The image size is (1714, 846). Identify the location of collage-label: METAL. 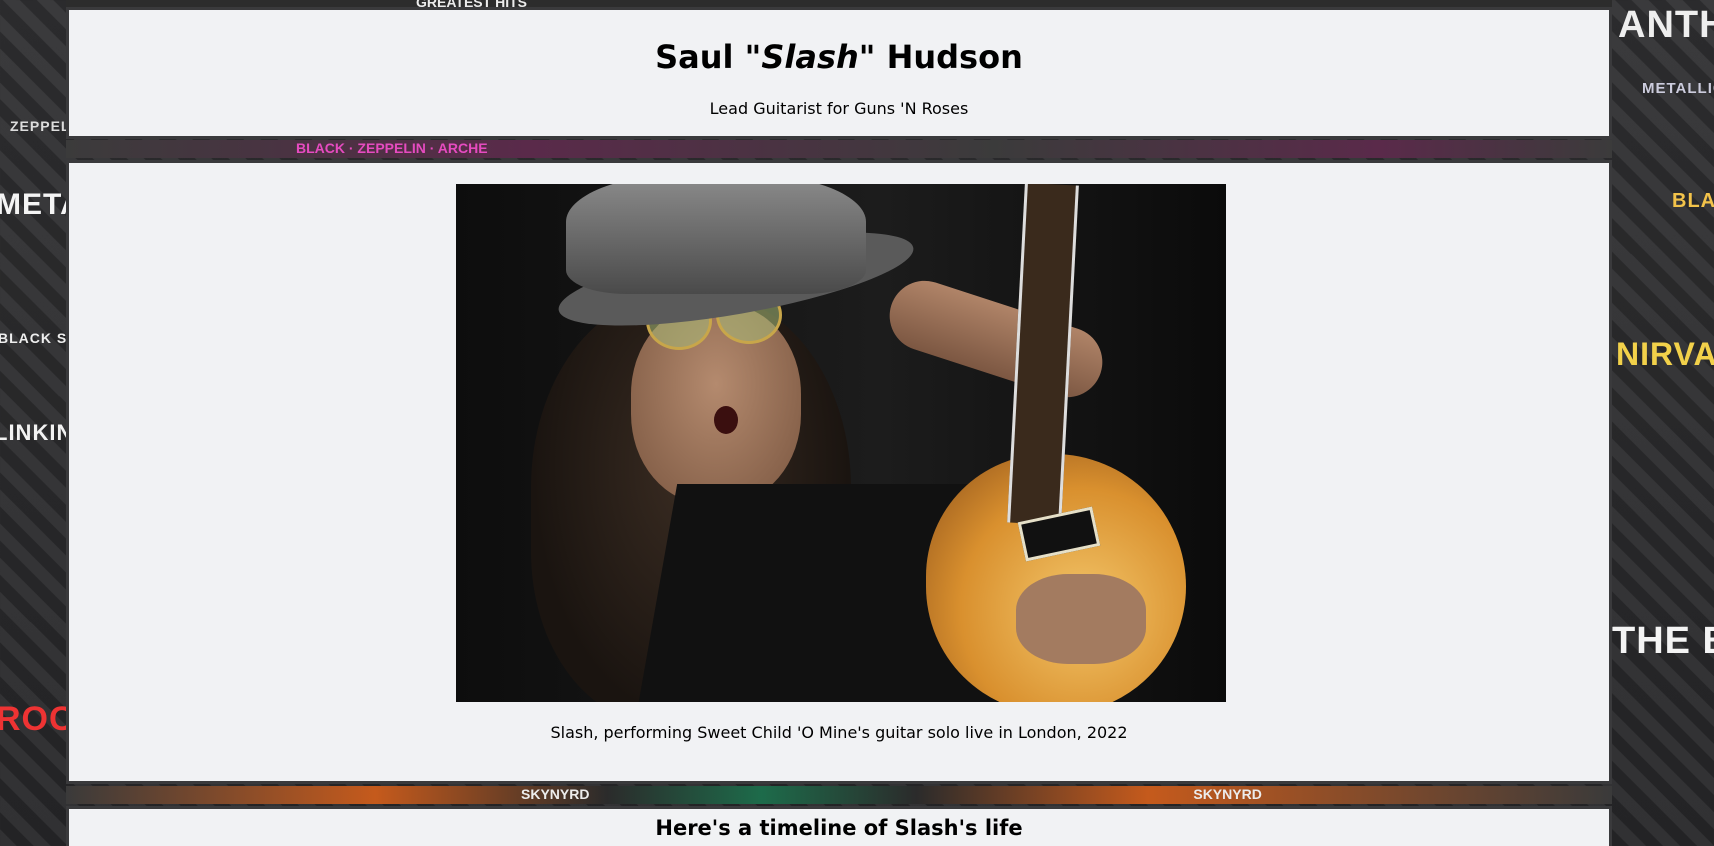
(33, 204).